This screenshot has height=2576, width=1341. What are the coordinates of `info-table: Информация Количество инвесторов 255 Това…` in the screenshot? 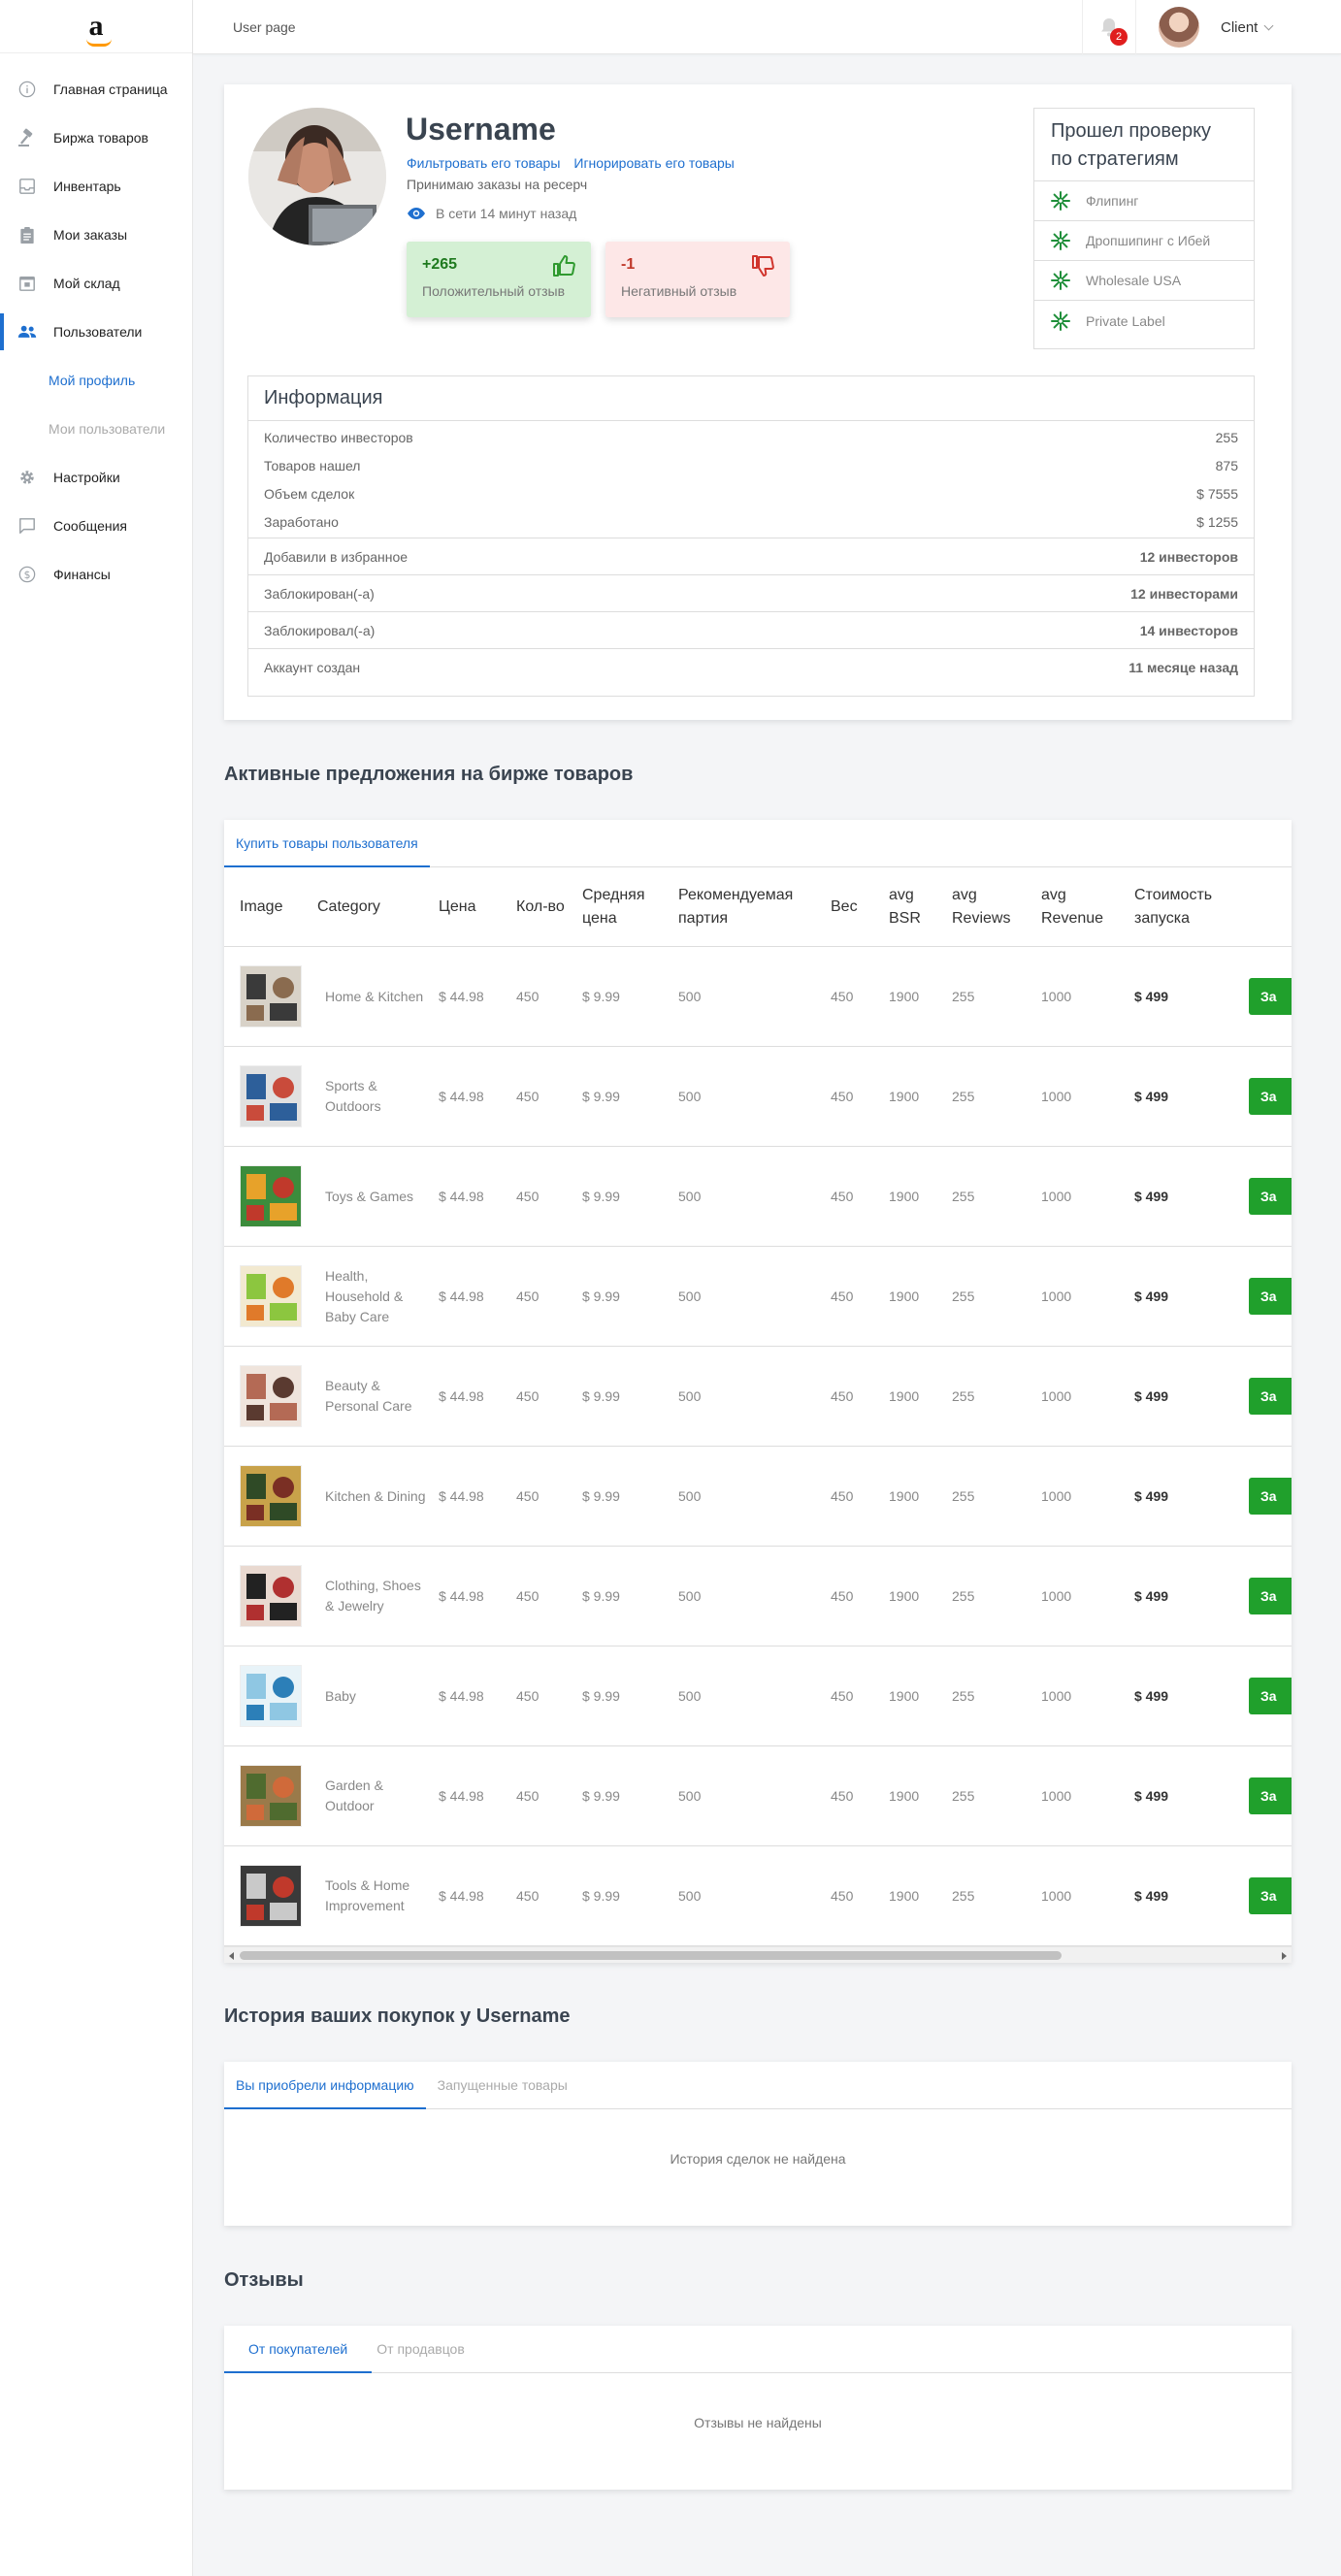 It's located at (751, 536).